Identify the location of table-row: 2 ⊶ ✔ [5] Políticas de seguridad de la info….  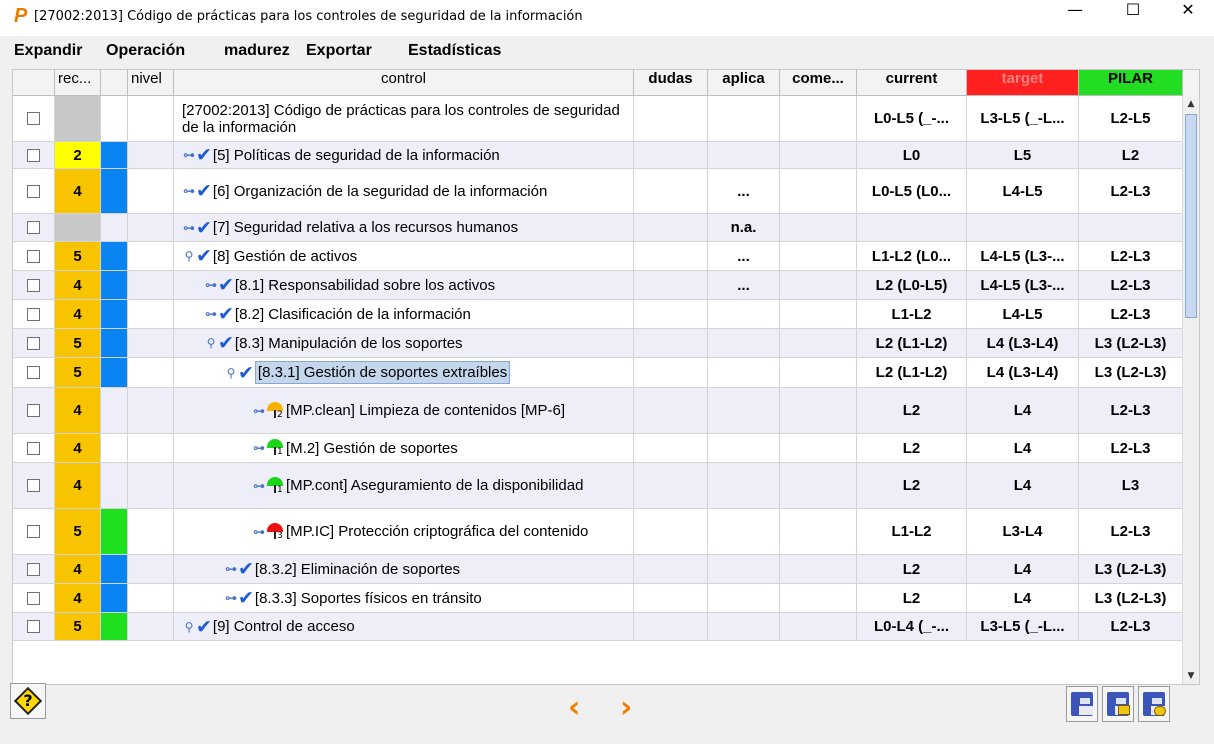
(606, 155).